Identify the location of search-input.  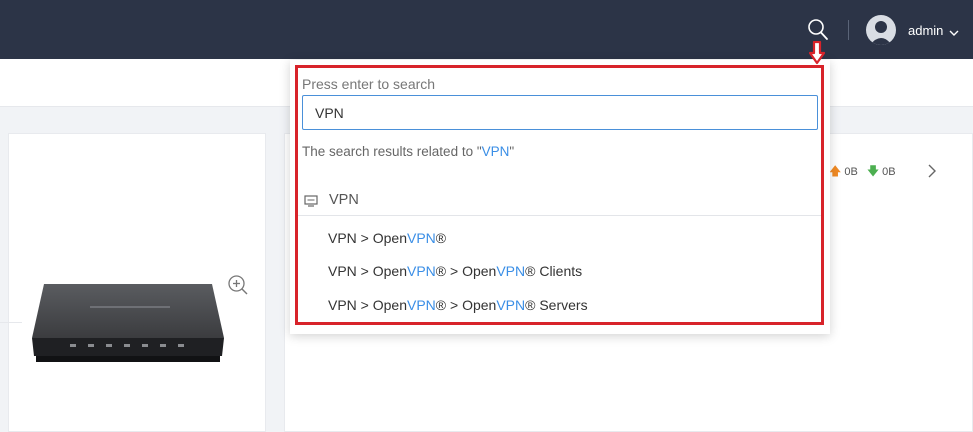
(560, 112).